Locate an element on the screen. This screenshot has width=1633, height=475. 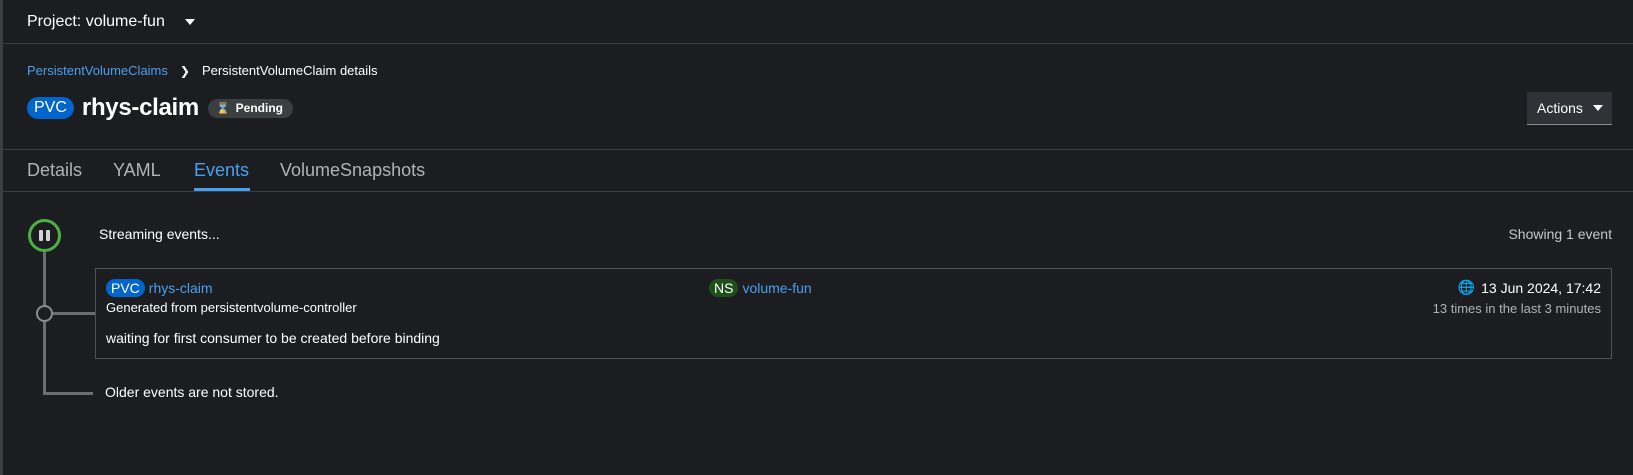
actions-label: Actions is located at coordinates (1560, 108).